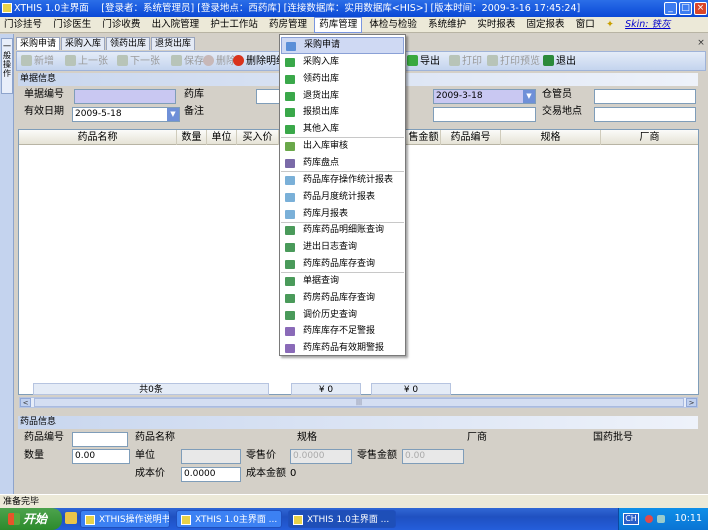 The image size is (708, 530). Describe the element at coordinates (71, 518) in the screenshot. I see `quick-launch-icon` at that location.